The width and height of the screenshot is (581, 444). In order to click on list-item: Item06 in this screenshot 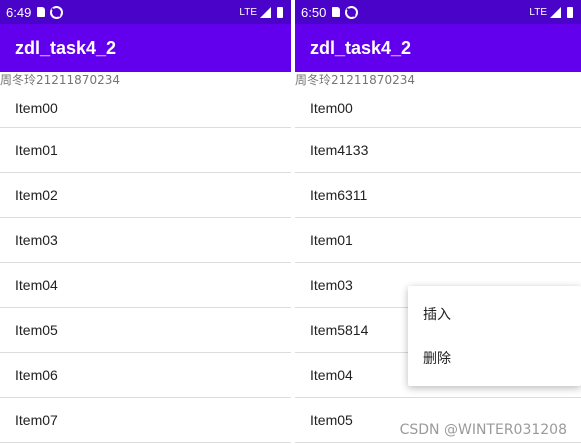, I will do `click(145, 375)`.